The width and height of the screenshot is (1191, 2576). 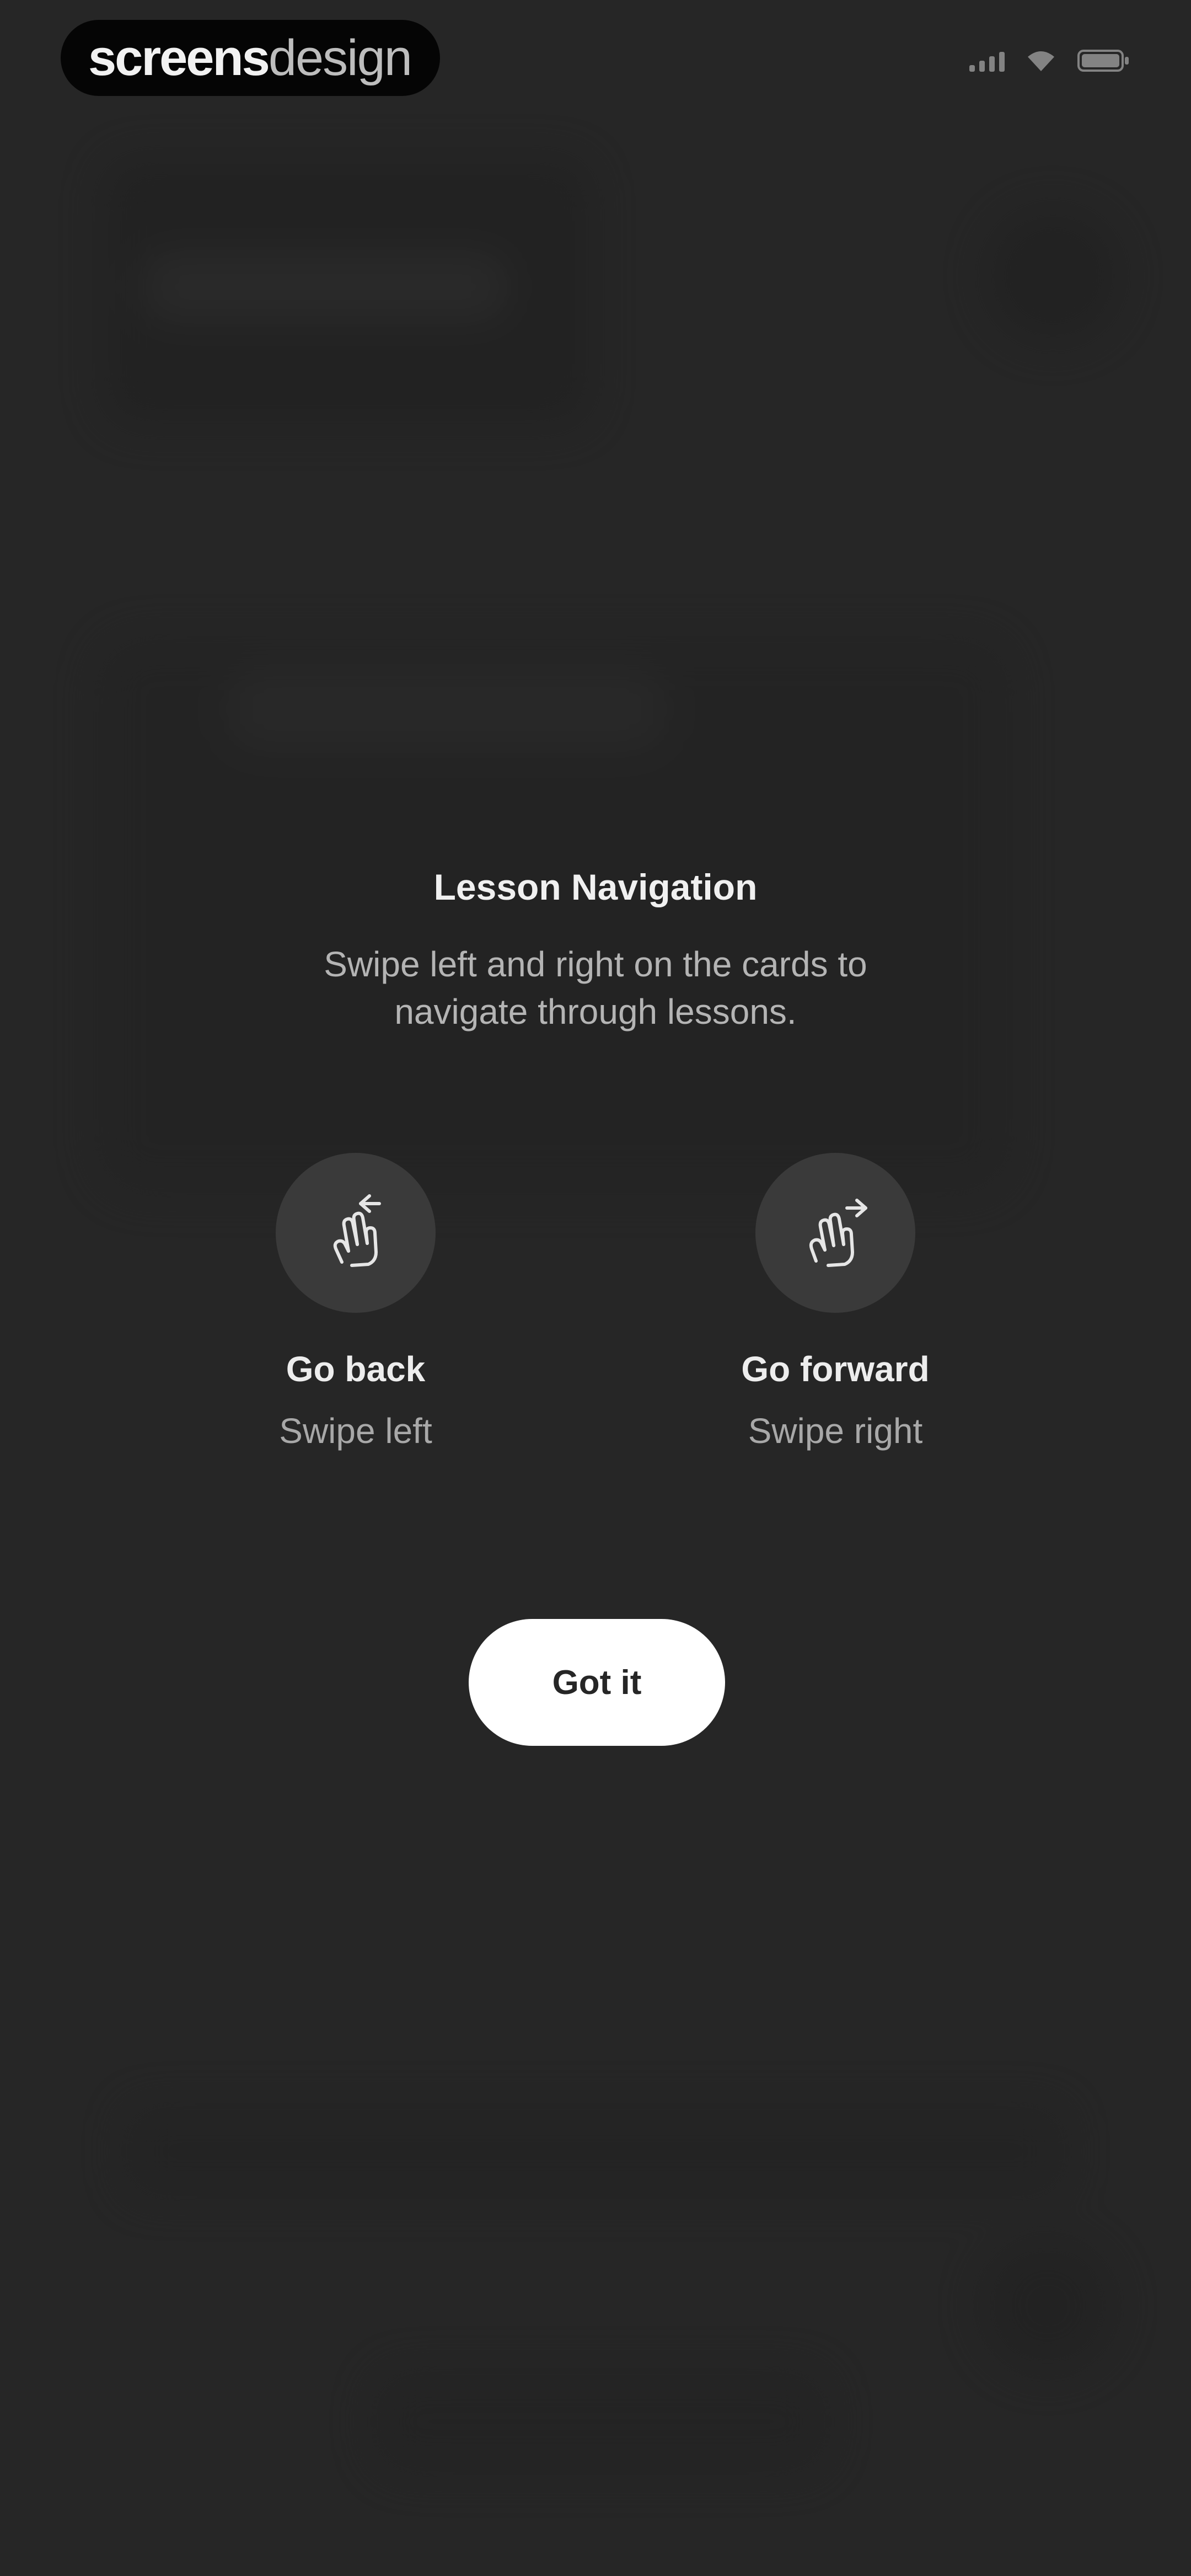 What do you see at coordinates (1053, 276) in the screenshot?
I see `blurred-avatar` at bounding box center [1053, 276].